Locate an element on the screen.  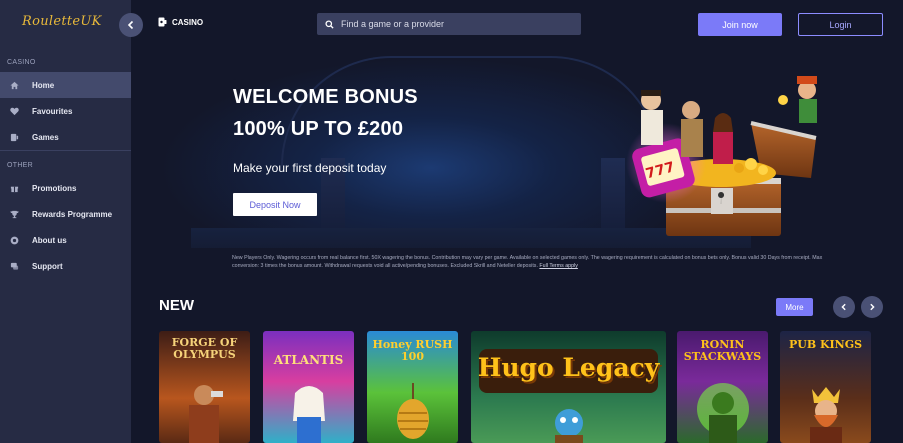
game-tile-title: ATLANTIS is located at coordinates (308, 360).